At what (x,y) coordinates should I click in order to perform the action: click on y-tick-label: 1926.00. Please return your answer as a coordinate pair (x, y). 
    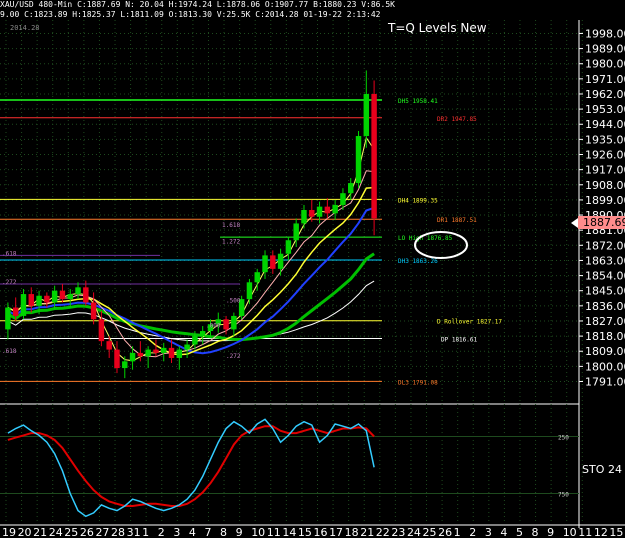
    Looking at the image, I should click on (605, 155).